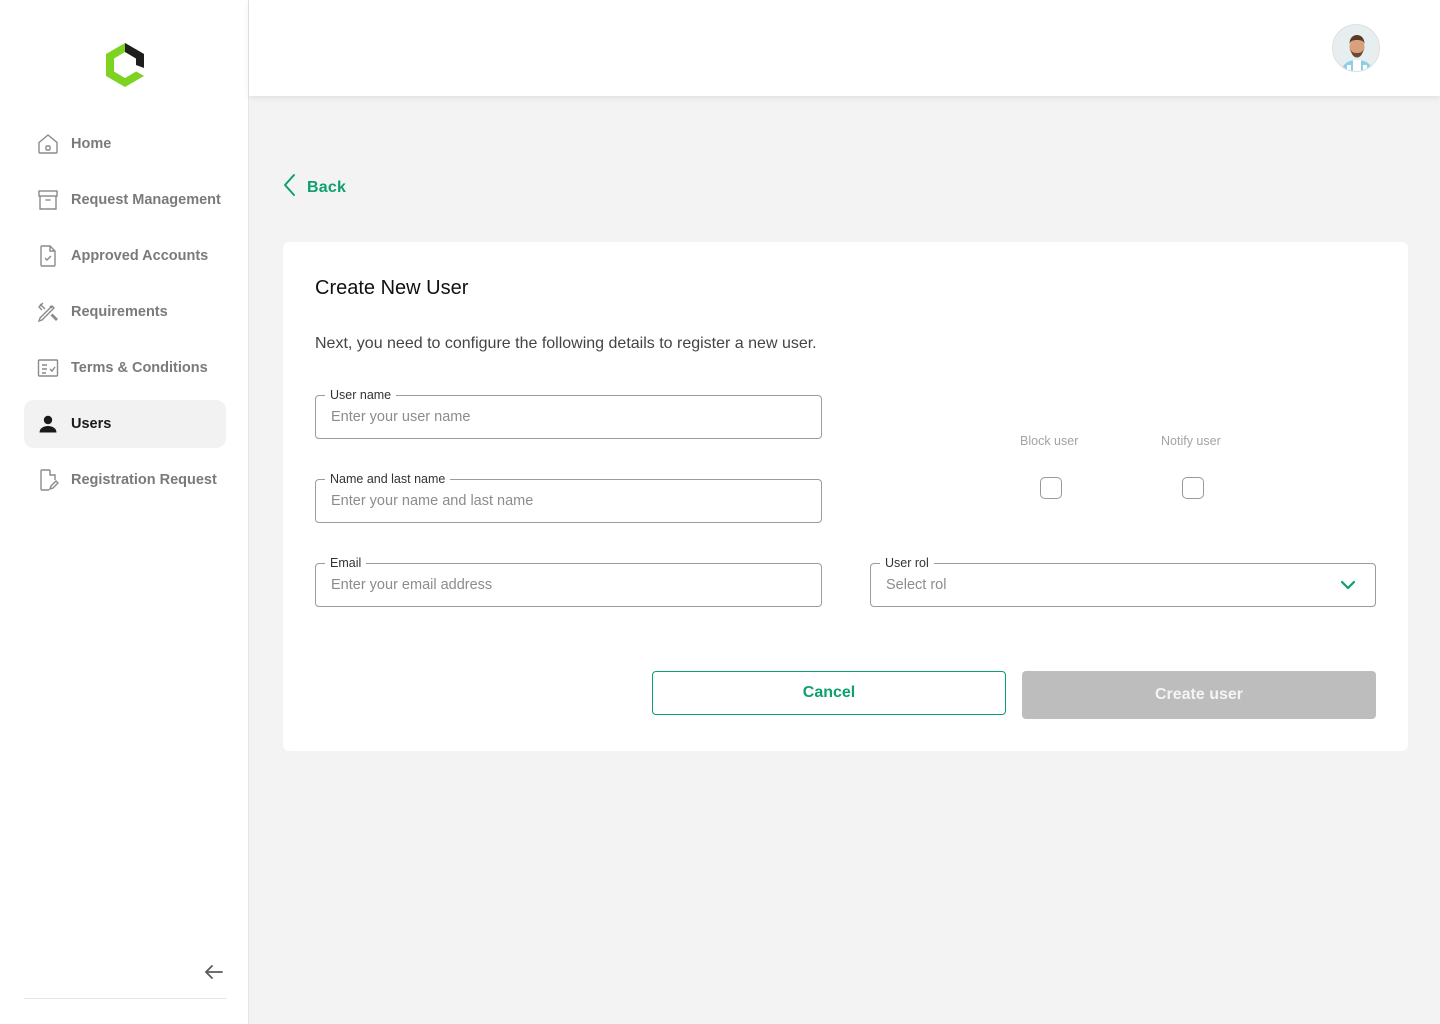 The width and height of the screenshot is (1440, 1024). Describe the element at coordinates (91, 144) in the screenshot. I see `sidebar-item-label: Home` at that location.